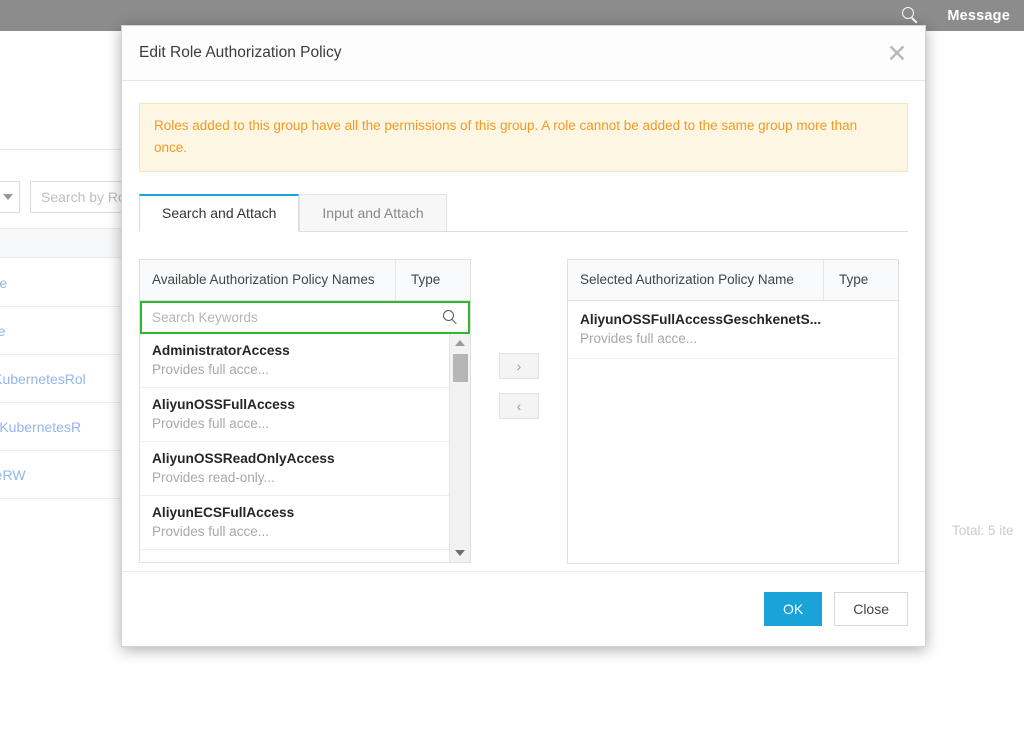 This screenshot has width=1024, height=742. What do you see at coordinates (854, 280) in the screenshot?
I see `selected-type-column-header: Type` at bounding box center [854, 280].